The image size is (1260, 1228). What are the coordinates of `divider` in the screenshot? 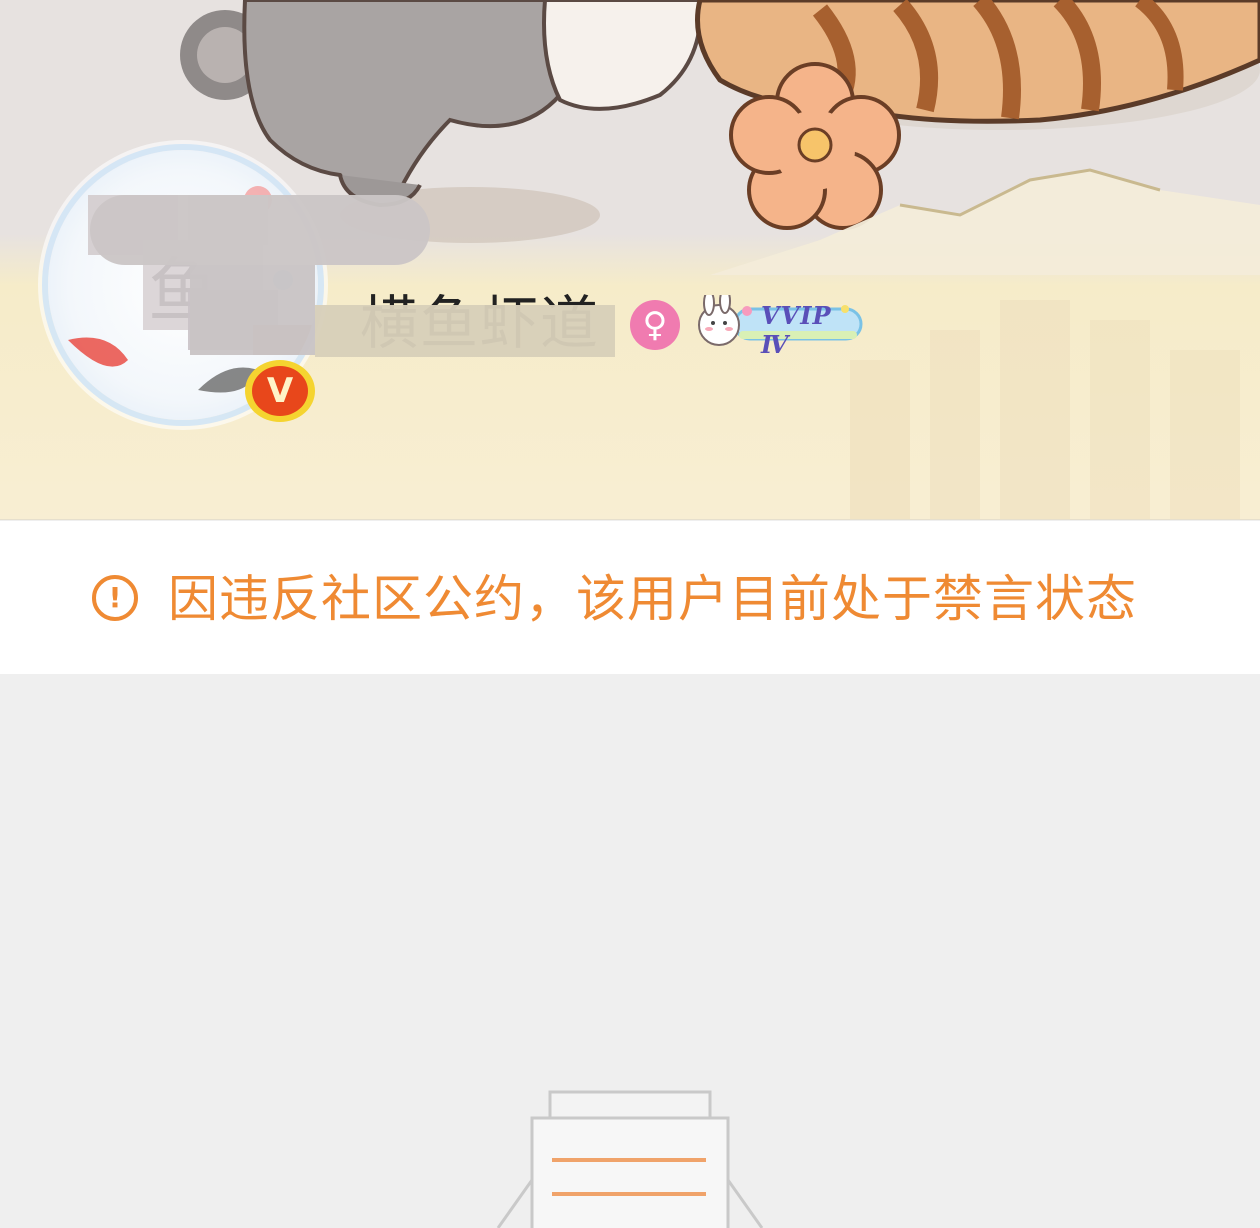 It's located at (630, 519).